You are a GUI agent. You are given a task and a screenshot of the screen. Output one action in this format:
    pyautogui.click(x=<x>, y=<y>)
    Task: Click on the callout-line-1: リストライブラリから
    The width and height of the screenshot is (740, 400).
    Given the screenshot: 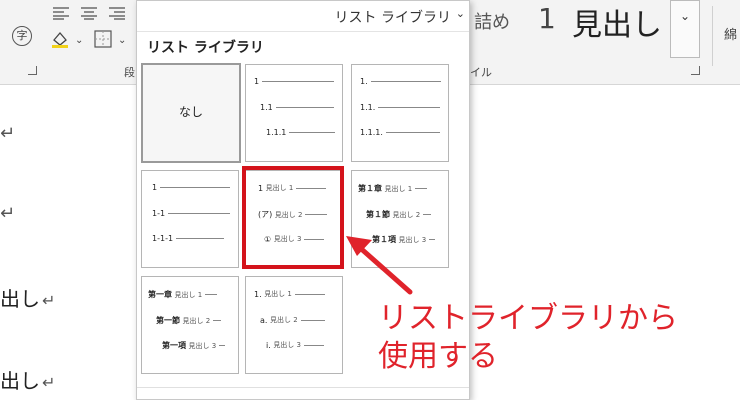 What is the action you would take?
    pyautogui.click(x=528, y=318)
    